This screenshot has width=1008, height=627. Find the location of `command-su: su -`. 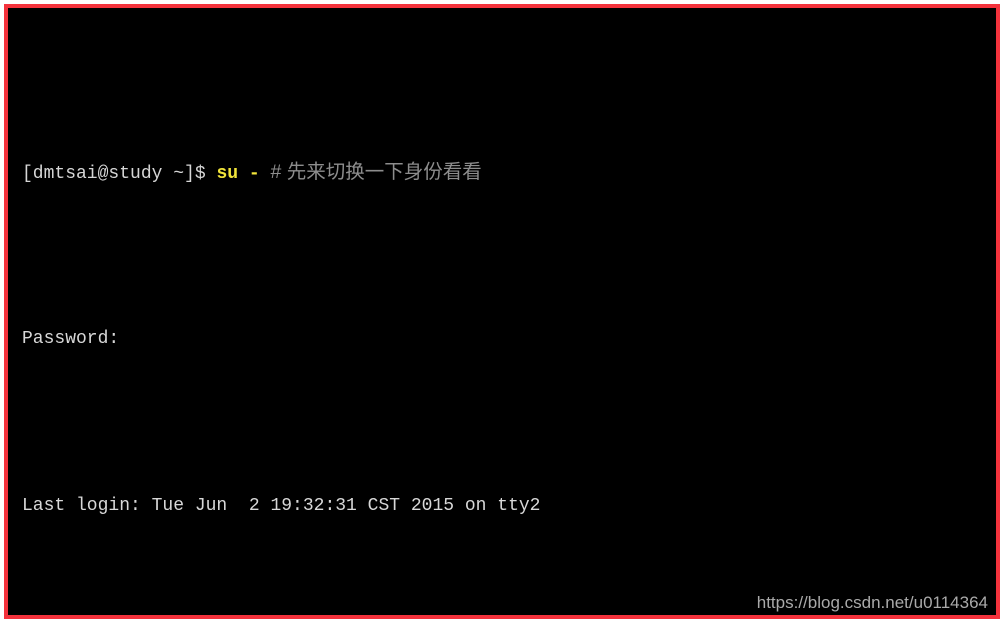

command-su: su - is located at coordinates (238, 173).